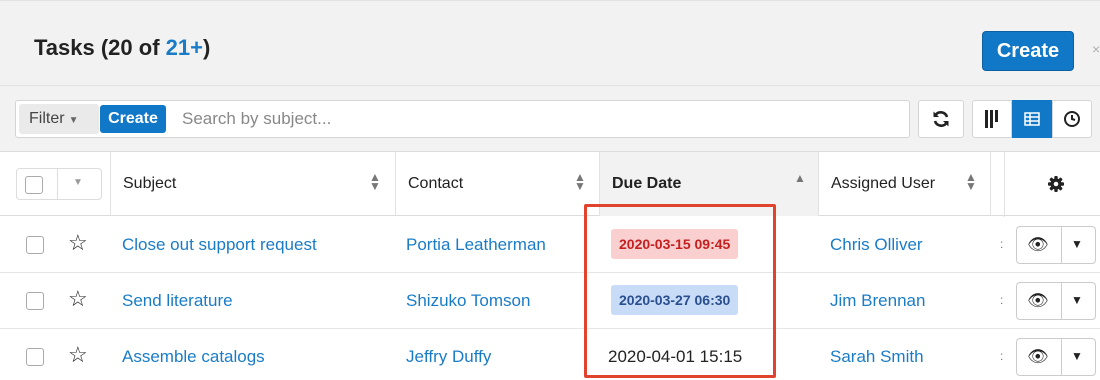 The image size is (1100, 380). What do you see at coordinates (675, 356) in the screenshot?
I see `due-date: 2020-04-01 15:15` at bounding box center [675, 356].